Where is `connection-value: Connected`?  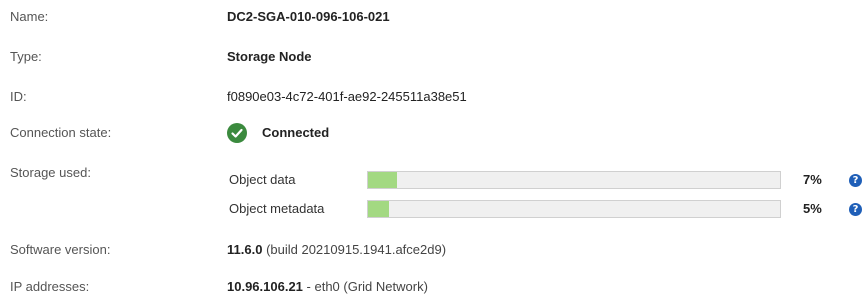 connection-value: Connected is located at coordinates (296, 132).